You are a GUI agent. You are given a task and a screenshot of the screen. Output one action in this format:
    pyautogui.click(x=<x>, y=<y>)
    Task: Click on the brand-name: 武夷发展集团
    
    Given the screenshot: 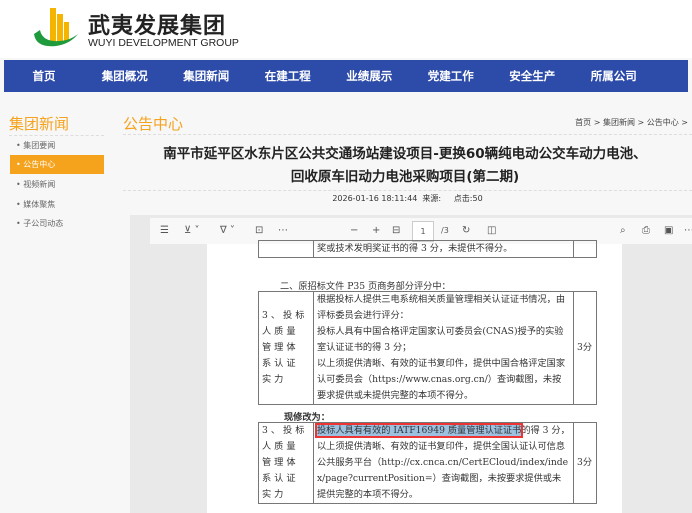 What is the action you would take?
    pyautogui.click(x=157, y=26)
    